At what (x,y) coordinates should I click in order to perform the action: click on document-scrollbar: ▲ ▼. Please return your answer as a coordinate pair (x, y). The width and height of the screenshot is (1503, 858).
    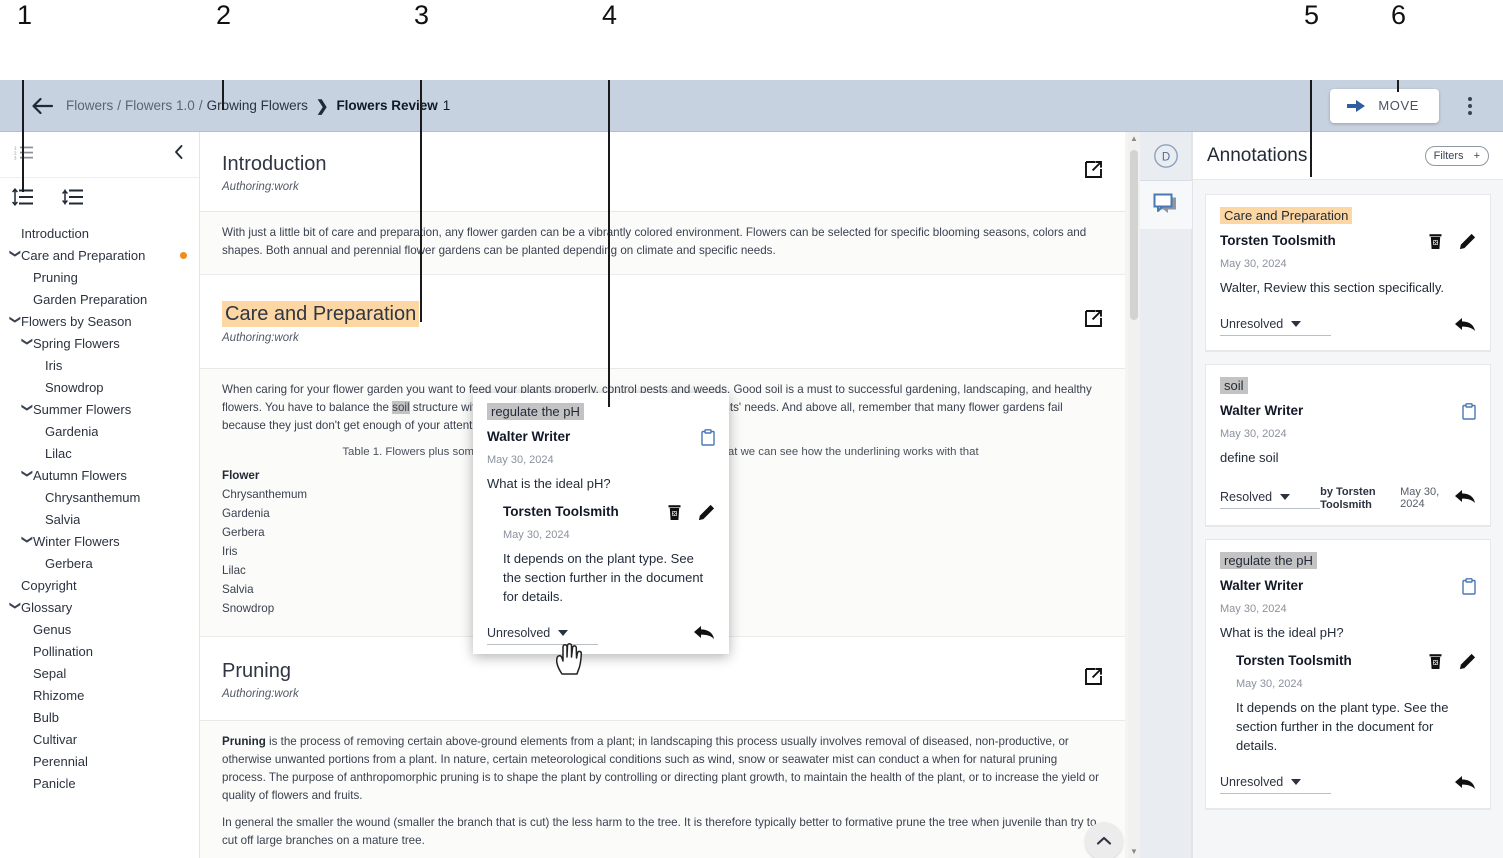
    Looking at the image, I should click on (1134, 495).